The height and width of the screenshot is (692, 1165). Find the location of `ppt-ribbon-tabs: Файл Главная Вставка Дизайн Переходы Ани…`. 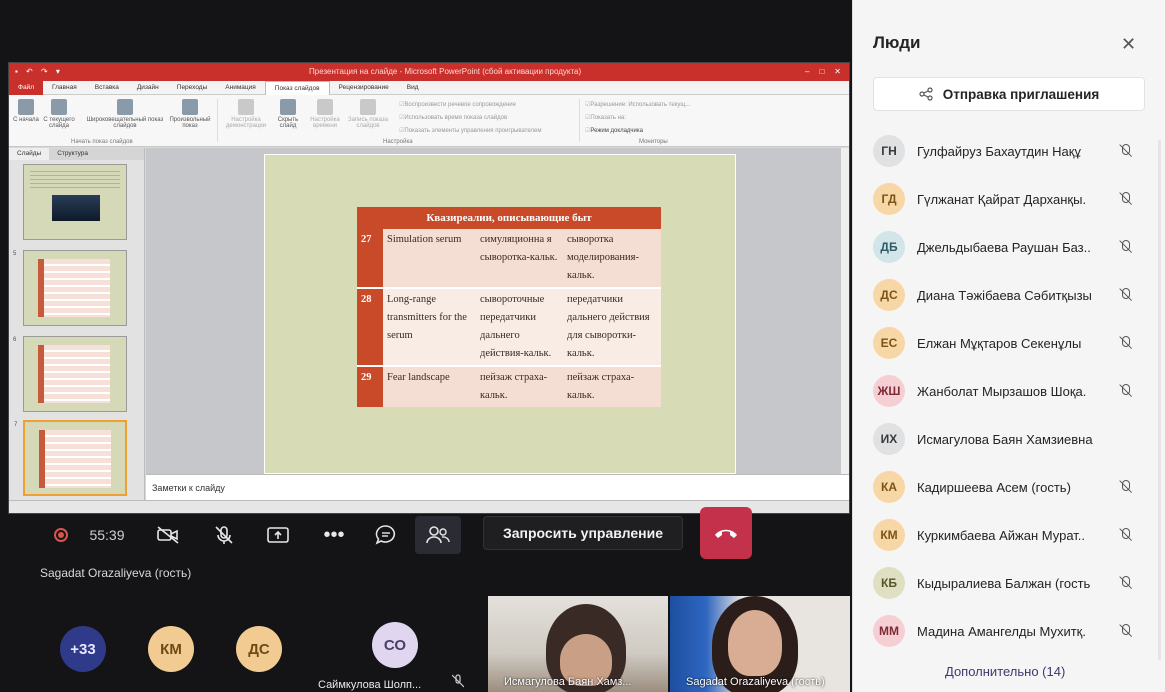

ppt-ribbon-tabs: Файл Главная Вставка Дизайн Переходы Ани… is located at coordinates (429, 87).